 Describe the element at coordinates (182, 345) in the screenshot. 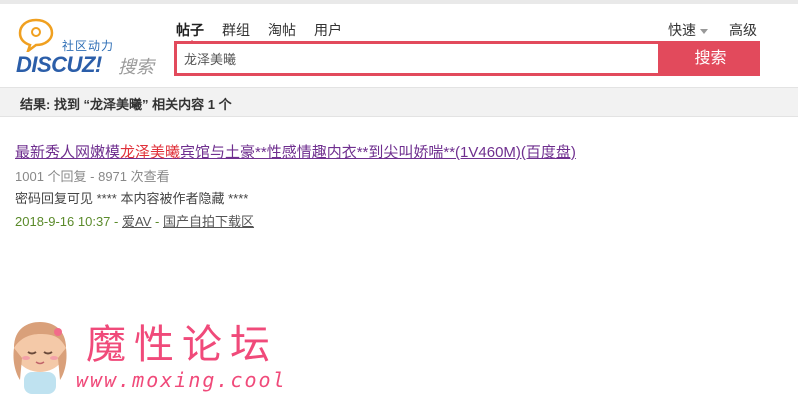

I see `watermark-site-name: 魔性论坛` at that location.